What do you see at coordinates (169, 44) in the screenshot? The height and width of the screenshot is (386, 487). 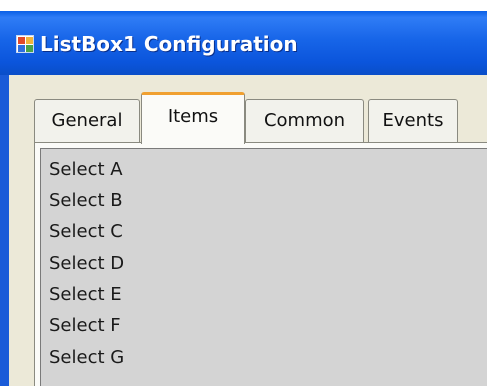 I see `window-title: ListBox1 Configuration` at bounding box center [169, 44].